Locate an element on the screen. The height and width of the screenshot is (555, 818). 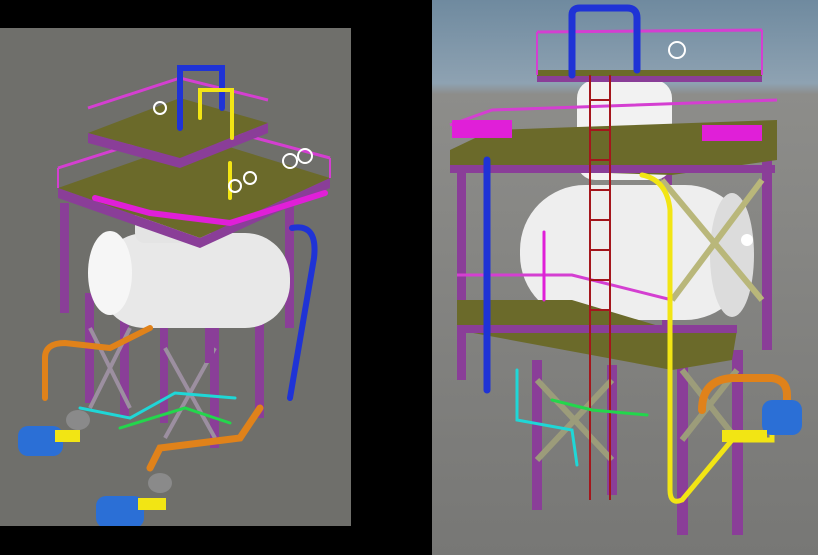
bracing is located at coordinates (152, 383).